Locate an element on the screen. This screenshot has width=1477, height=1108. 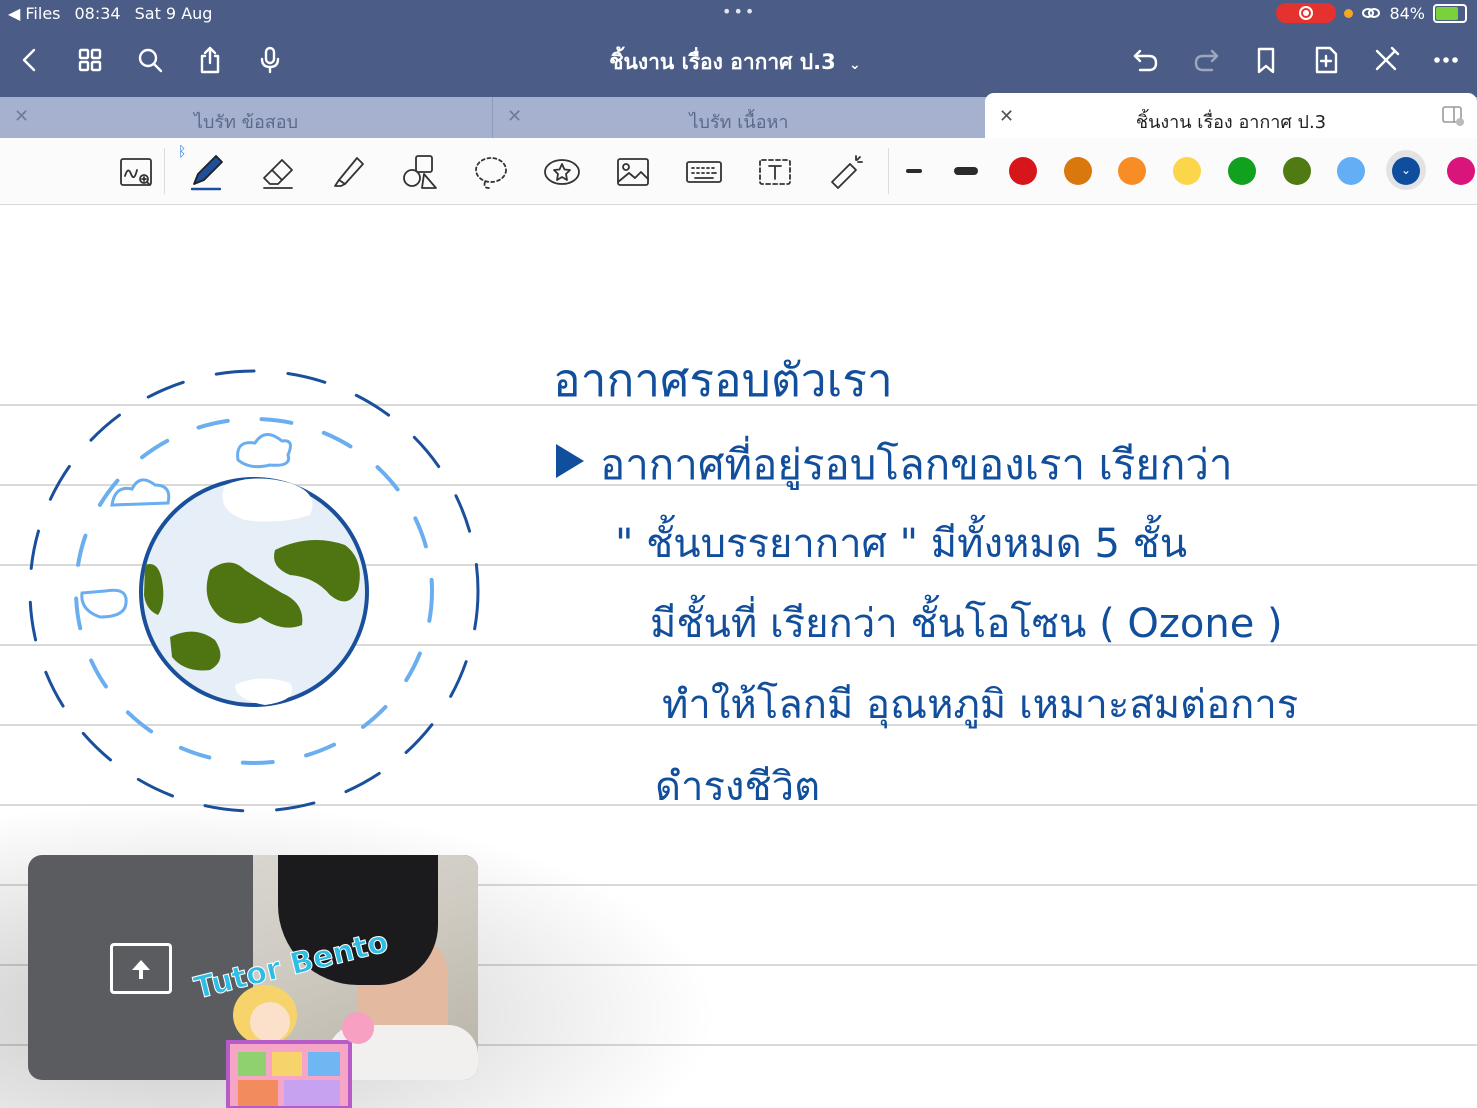
eraser-icon is located at coordinates (278, 174).